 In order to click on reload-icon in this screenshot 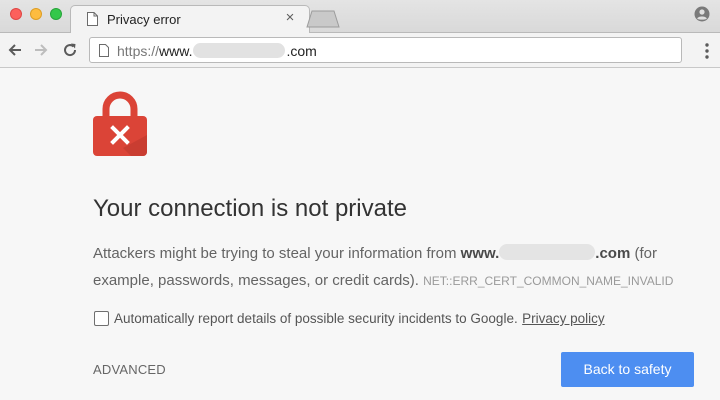, I will do `click(70, 50)`.